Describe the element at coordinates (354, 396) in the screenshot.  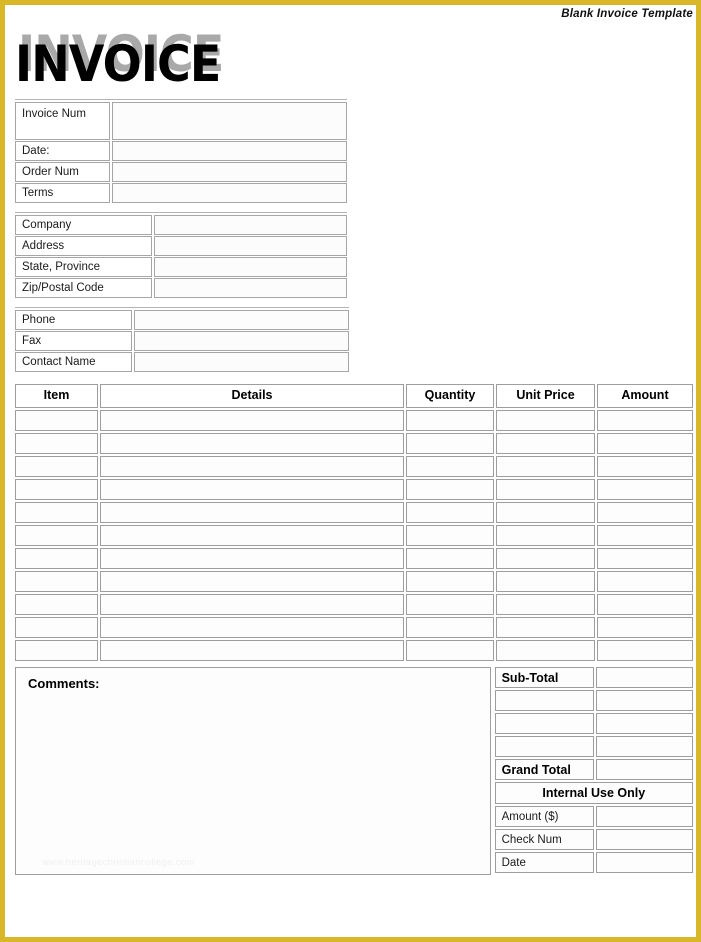
I see `items-table-header-row: Item Details Quantity Unit Price Amount` at that location.